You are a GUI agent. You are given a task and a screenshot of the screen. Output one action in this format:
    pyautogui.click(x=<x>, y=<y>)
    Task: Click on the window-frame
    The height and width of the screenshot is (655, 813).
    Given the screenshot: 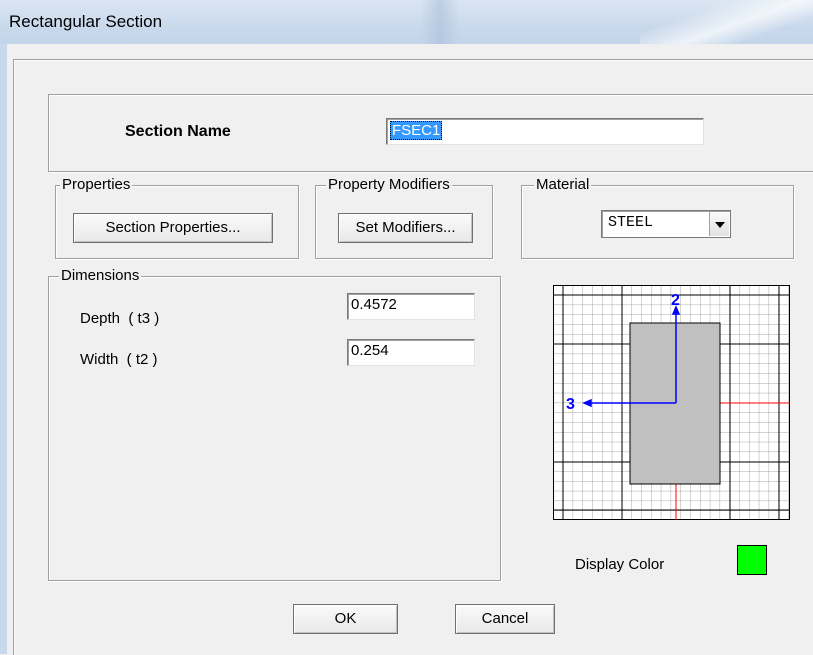 What is the action you would take?
    pyautogui.click(x=3, y=349)
    